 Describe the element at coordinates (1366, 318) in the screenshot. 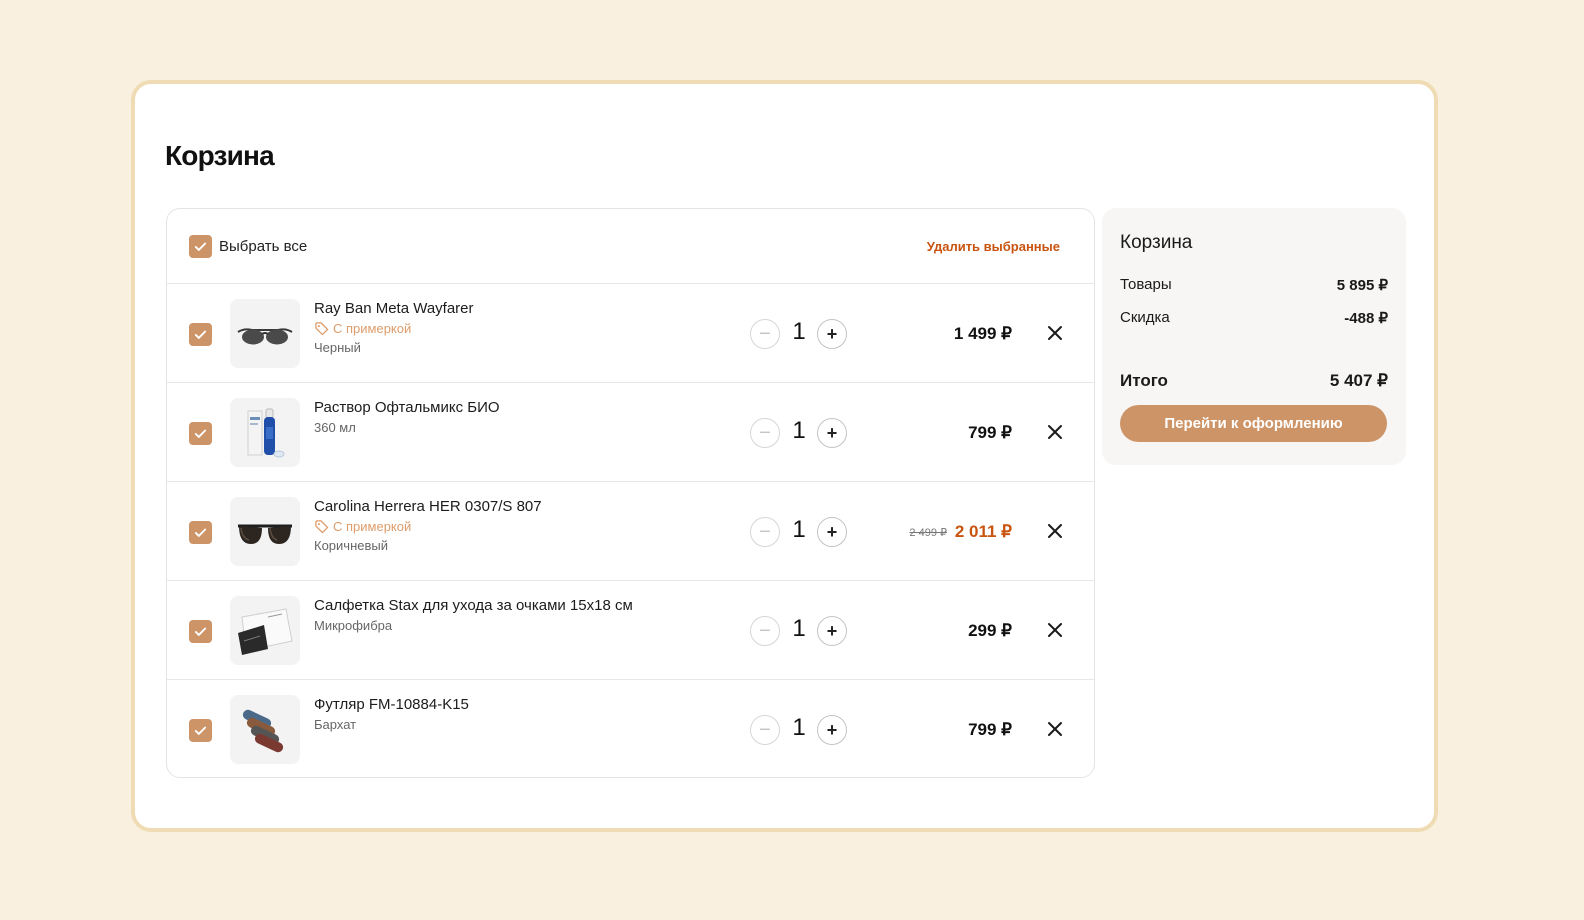

I see `discount-value: -488 ₽` at that location.